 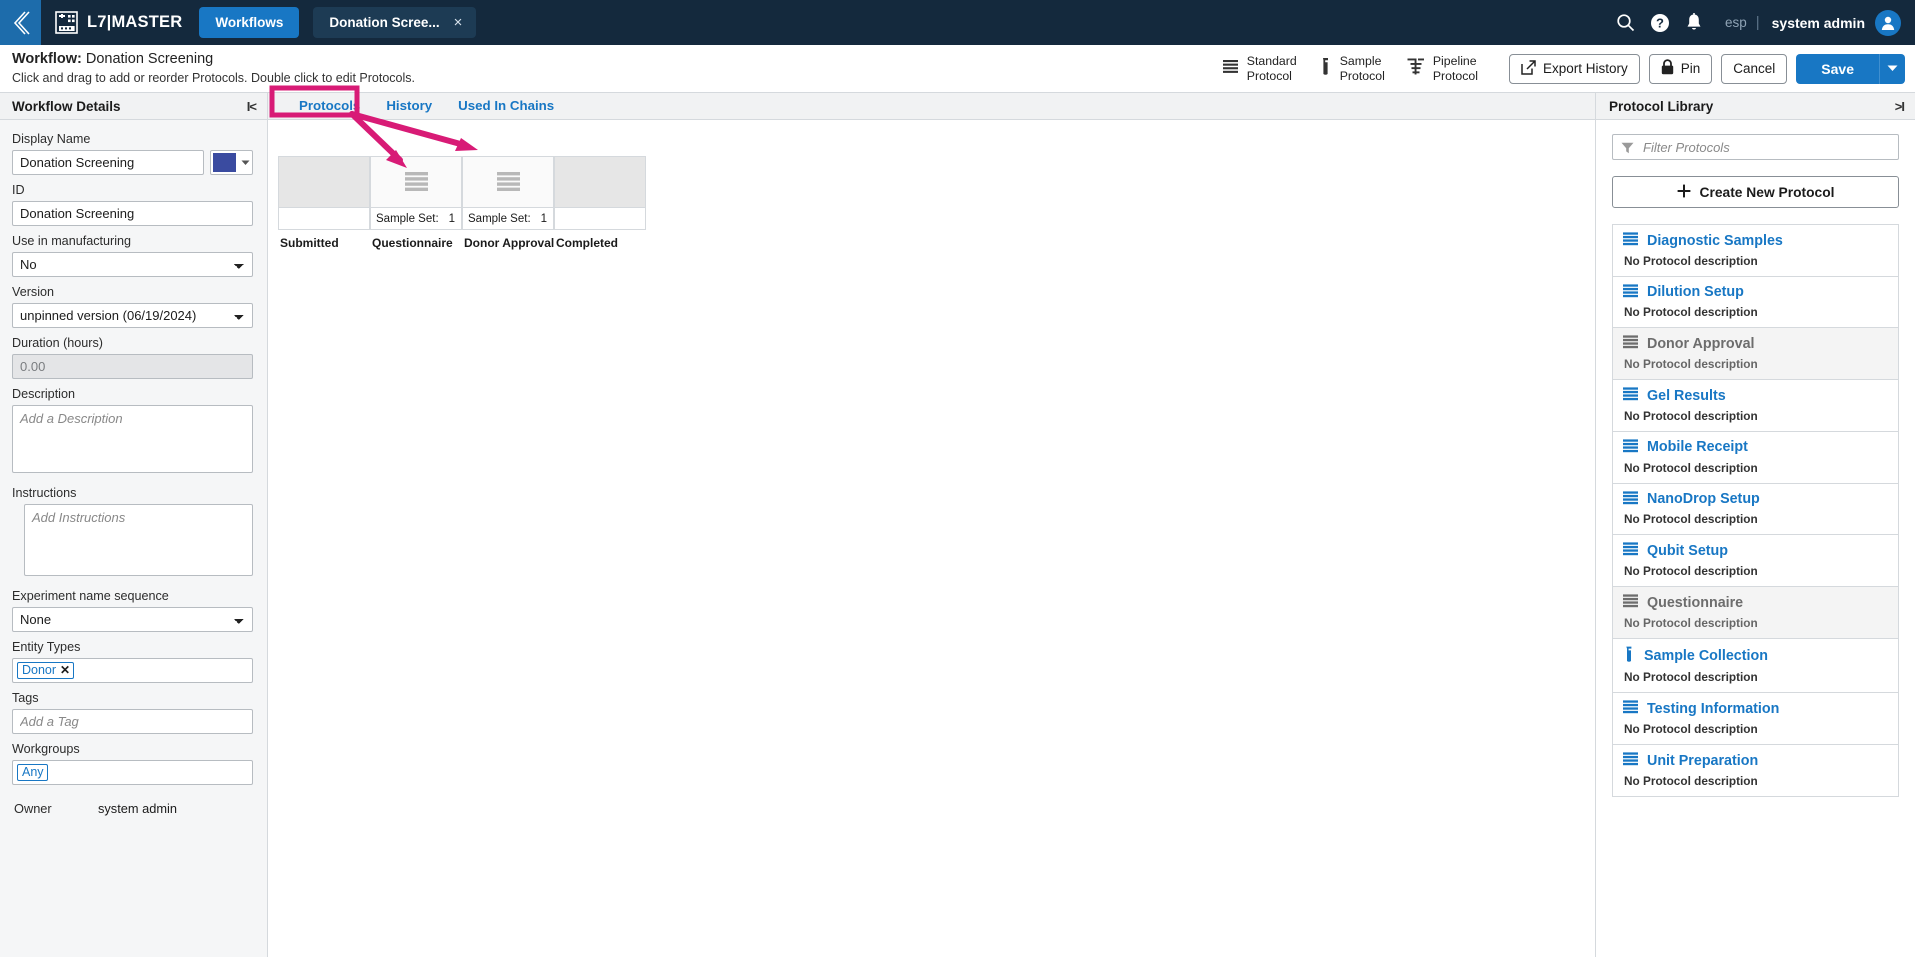 I want to click on protocol-name-row: Testing Information, so click(x=1755, y=709).